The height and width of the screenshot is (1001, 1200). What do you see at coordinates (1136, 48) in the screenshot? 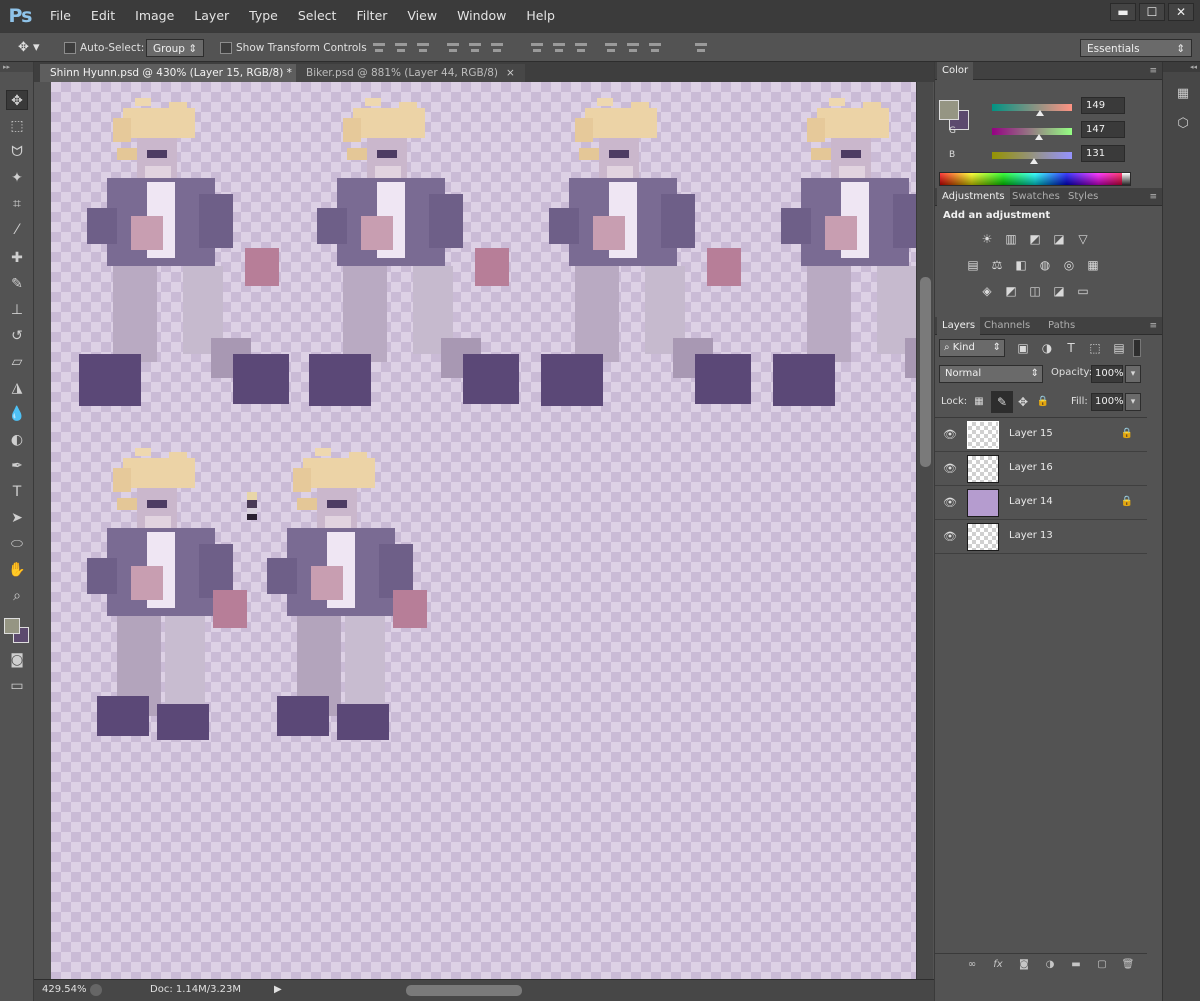
I see `workspace-dropdown: Essentials ⇕` at bounding box center [1136, 48].